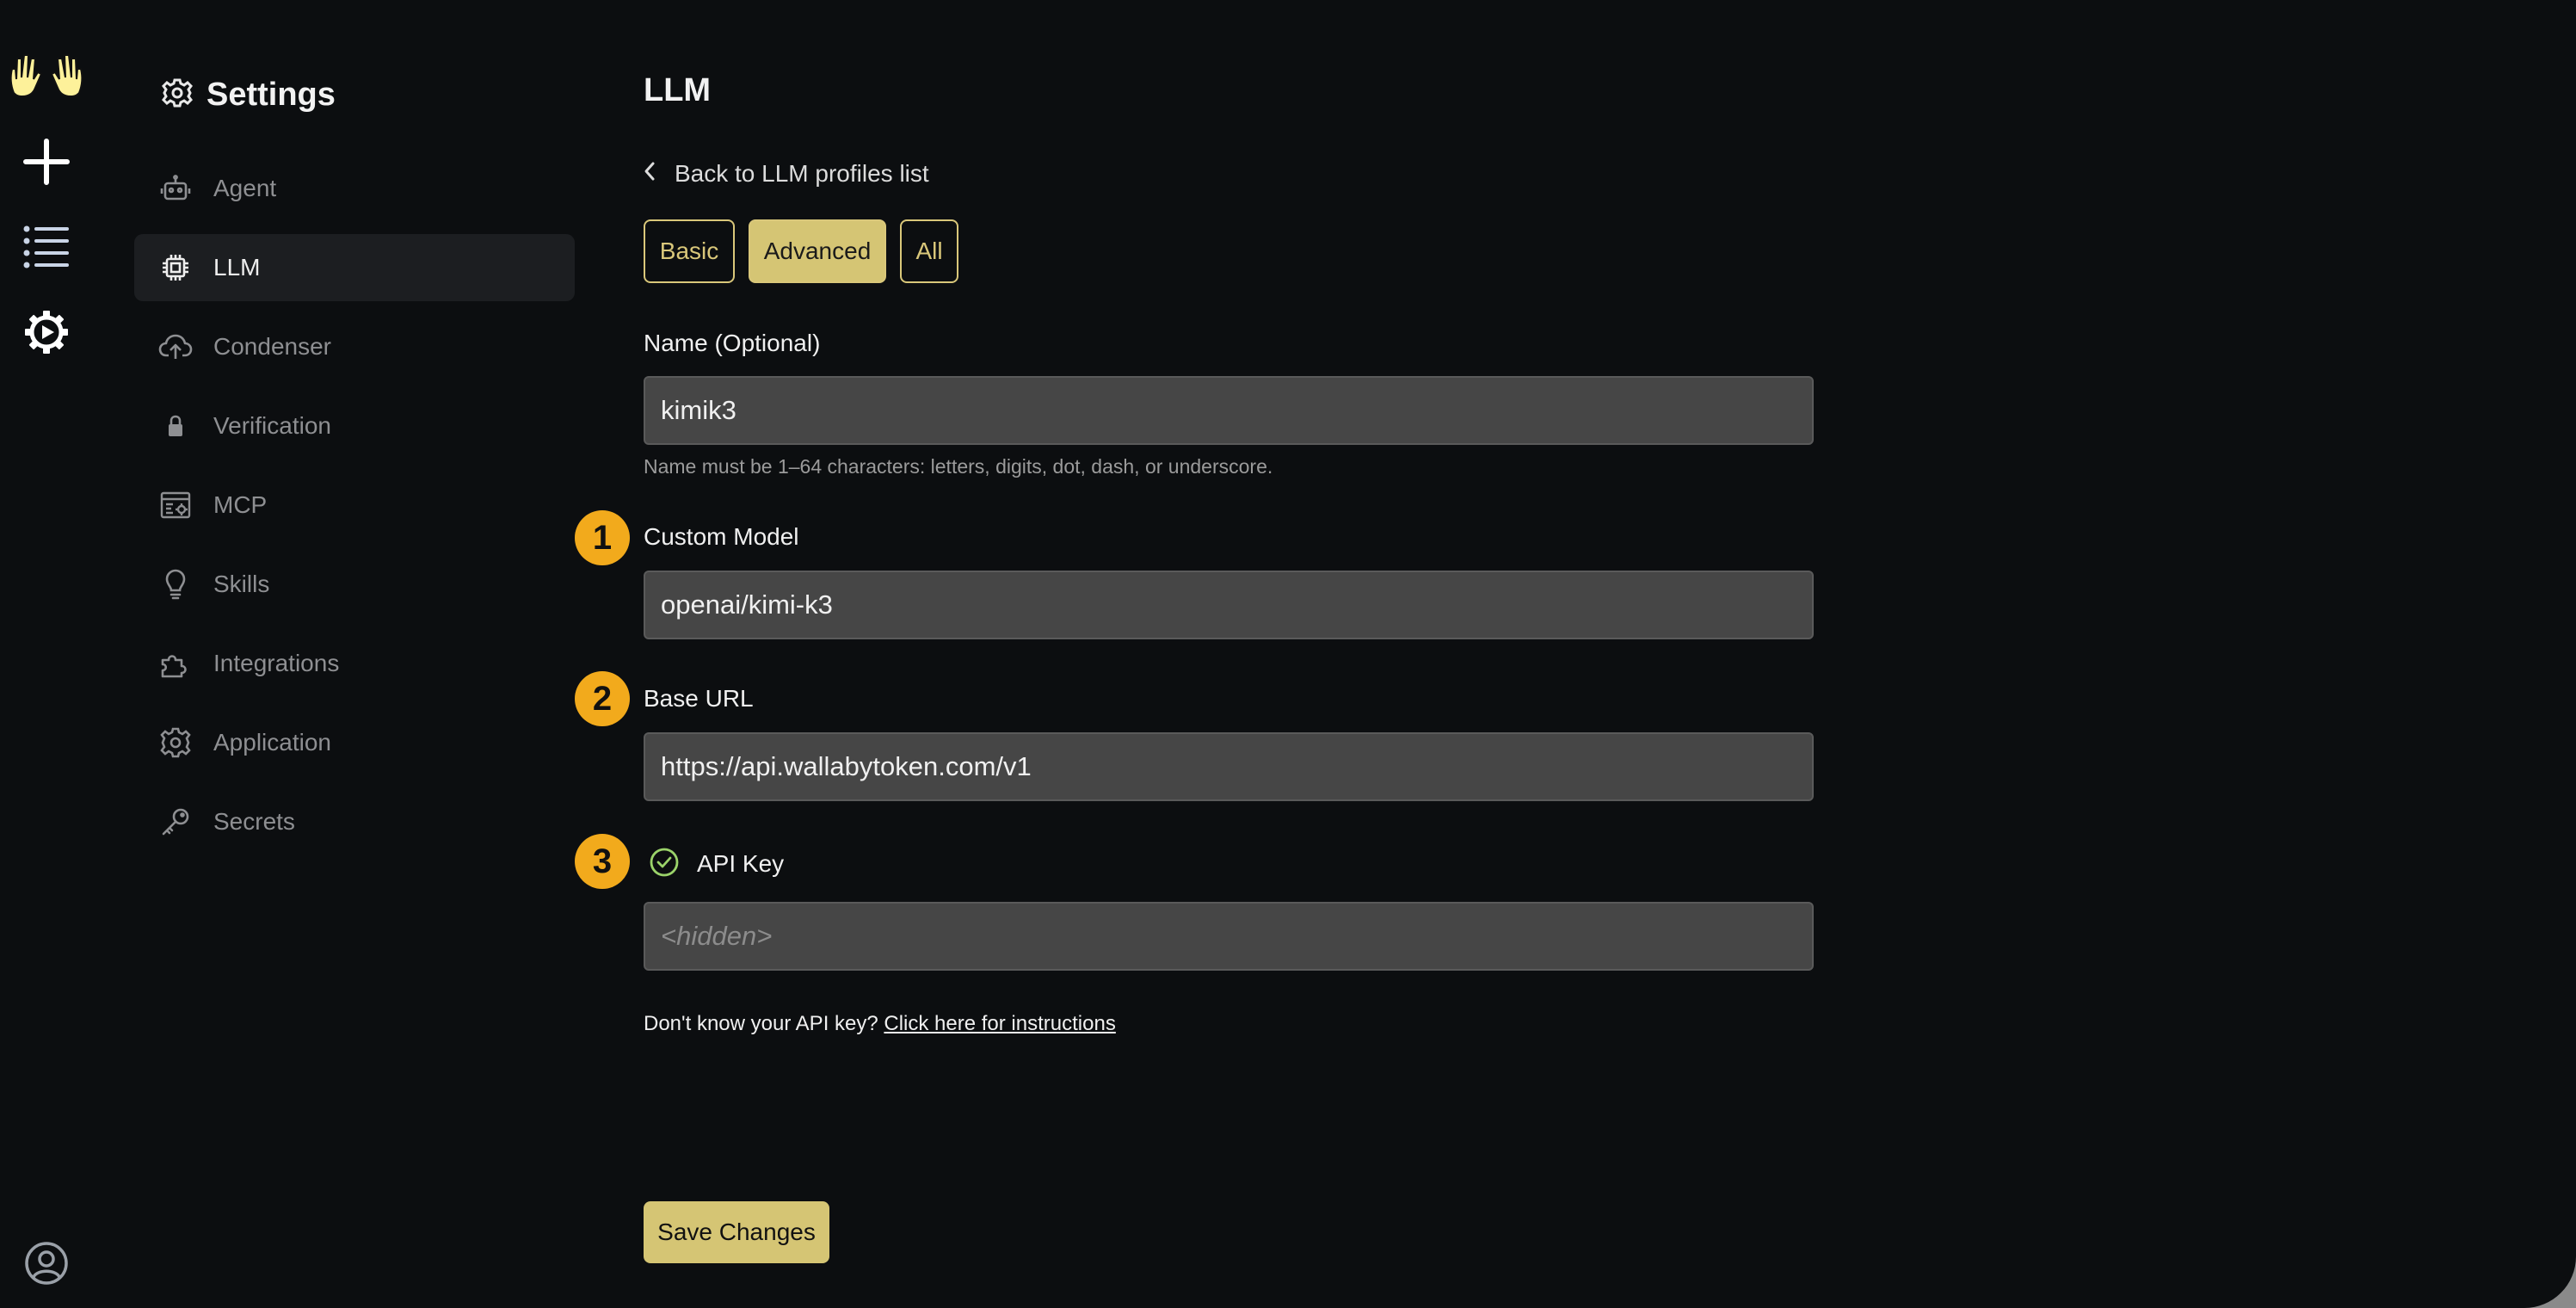  I want to click on sidebar-item-skills: Skills, so click(354, 584).